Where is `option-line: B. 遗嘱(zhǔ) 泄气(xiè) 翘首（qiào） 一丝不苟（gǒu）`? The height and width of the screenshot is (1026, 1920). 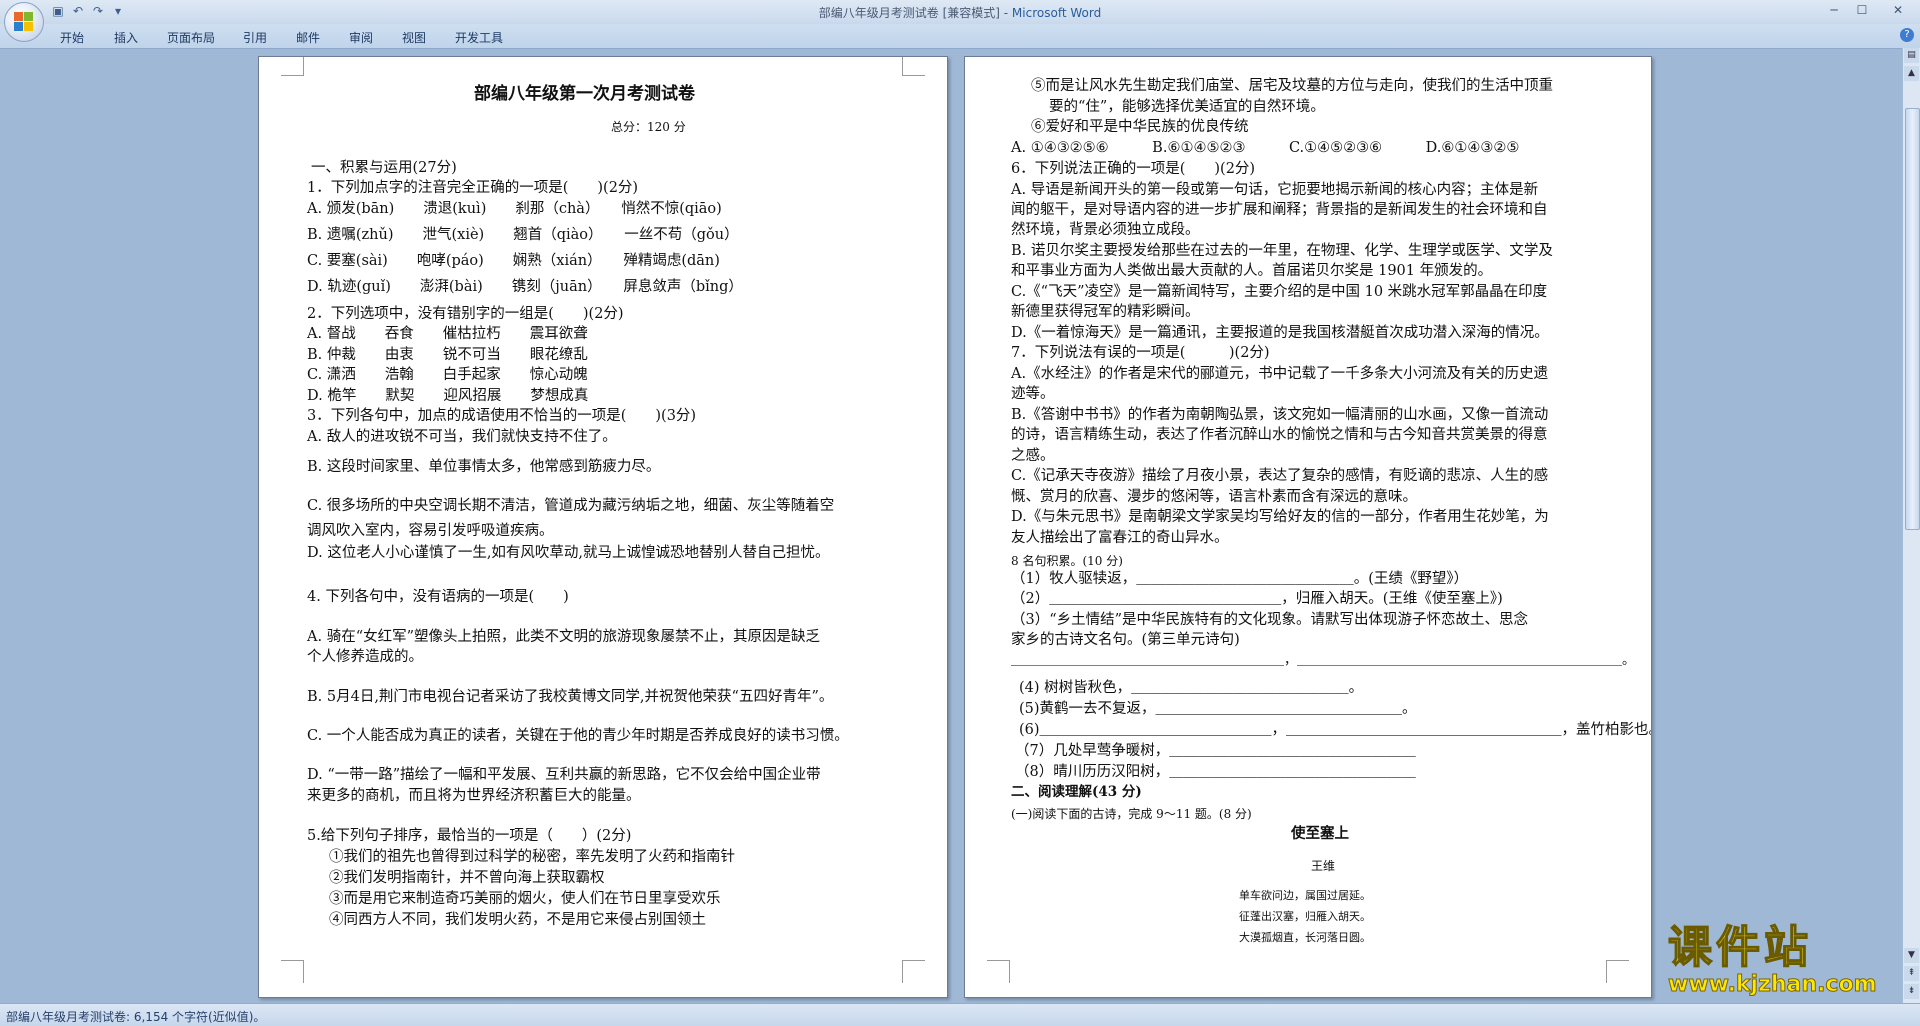 option-line: B. 遗嘱(zhǔ) 泄气(xiè) 翘首（qiào） 一丝不苟（gǒu） is located at coordinates (523, 235).